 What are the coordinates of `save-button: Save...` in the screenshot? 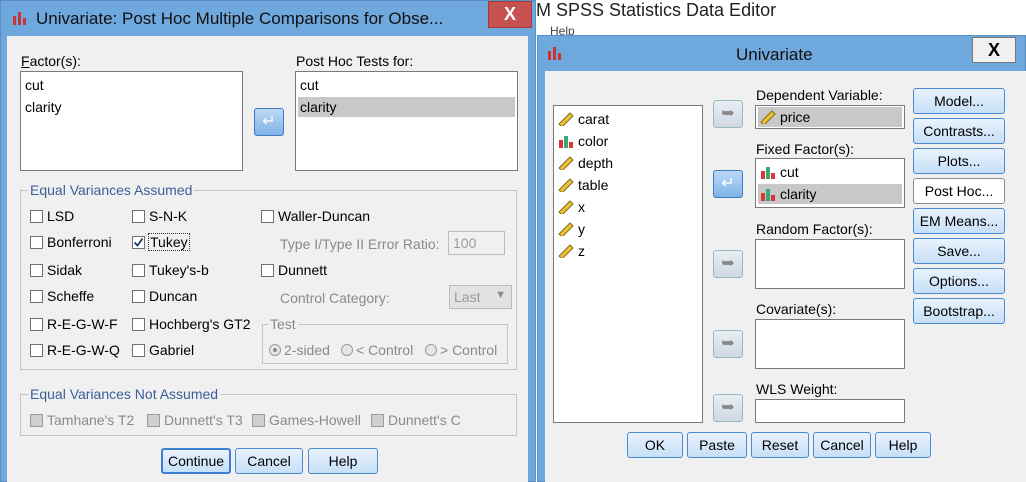 It's located at (959, 251).